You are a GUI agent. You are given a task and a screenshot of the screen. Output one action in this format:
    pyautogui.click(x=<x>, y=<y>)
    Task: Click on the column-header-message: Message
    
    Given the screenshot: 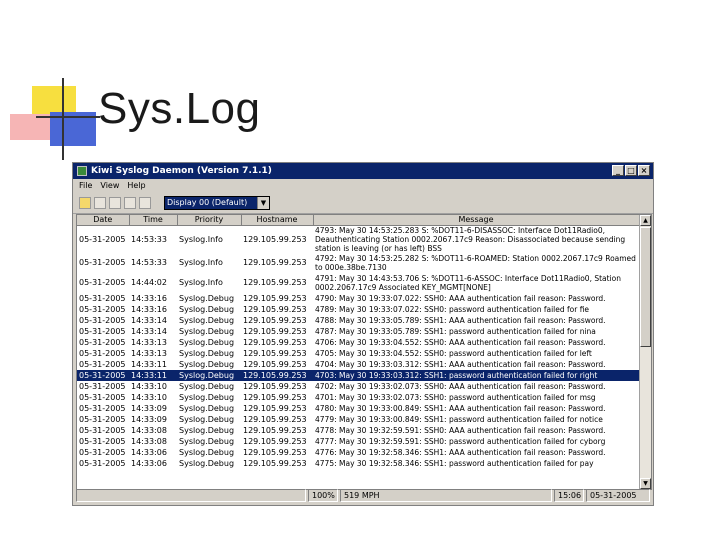 What is the action you would take?
    pyautogui.click(x=476, y=220)
    